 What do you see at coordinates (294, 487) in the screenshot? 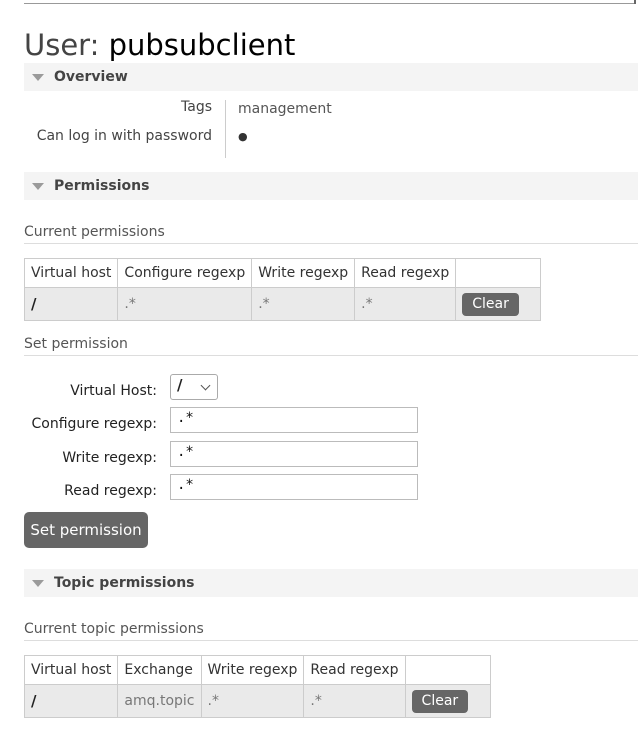
I see `read-regexp-input: .*` at bounding box center [294, 487].